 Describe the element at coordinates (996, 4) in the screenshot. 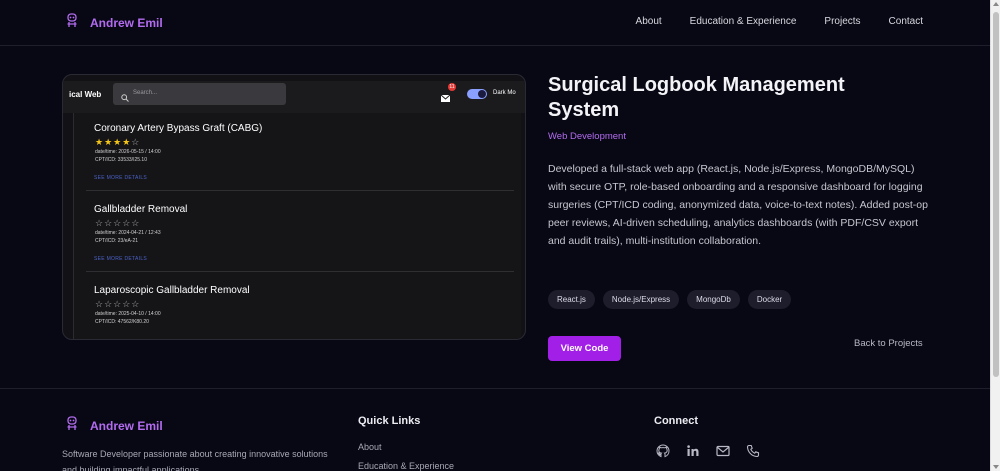

I see `scroll-up-arrow-icon` at that location.